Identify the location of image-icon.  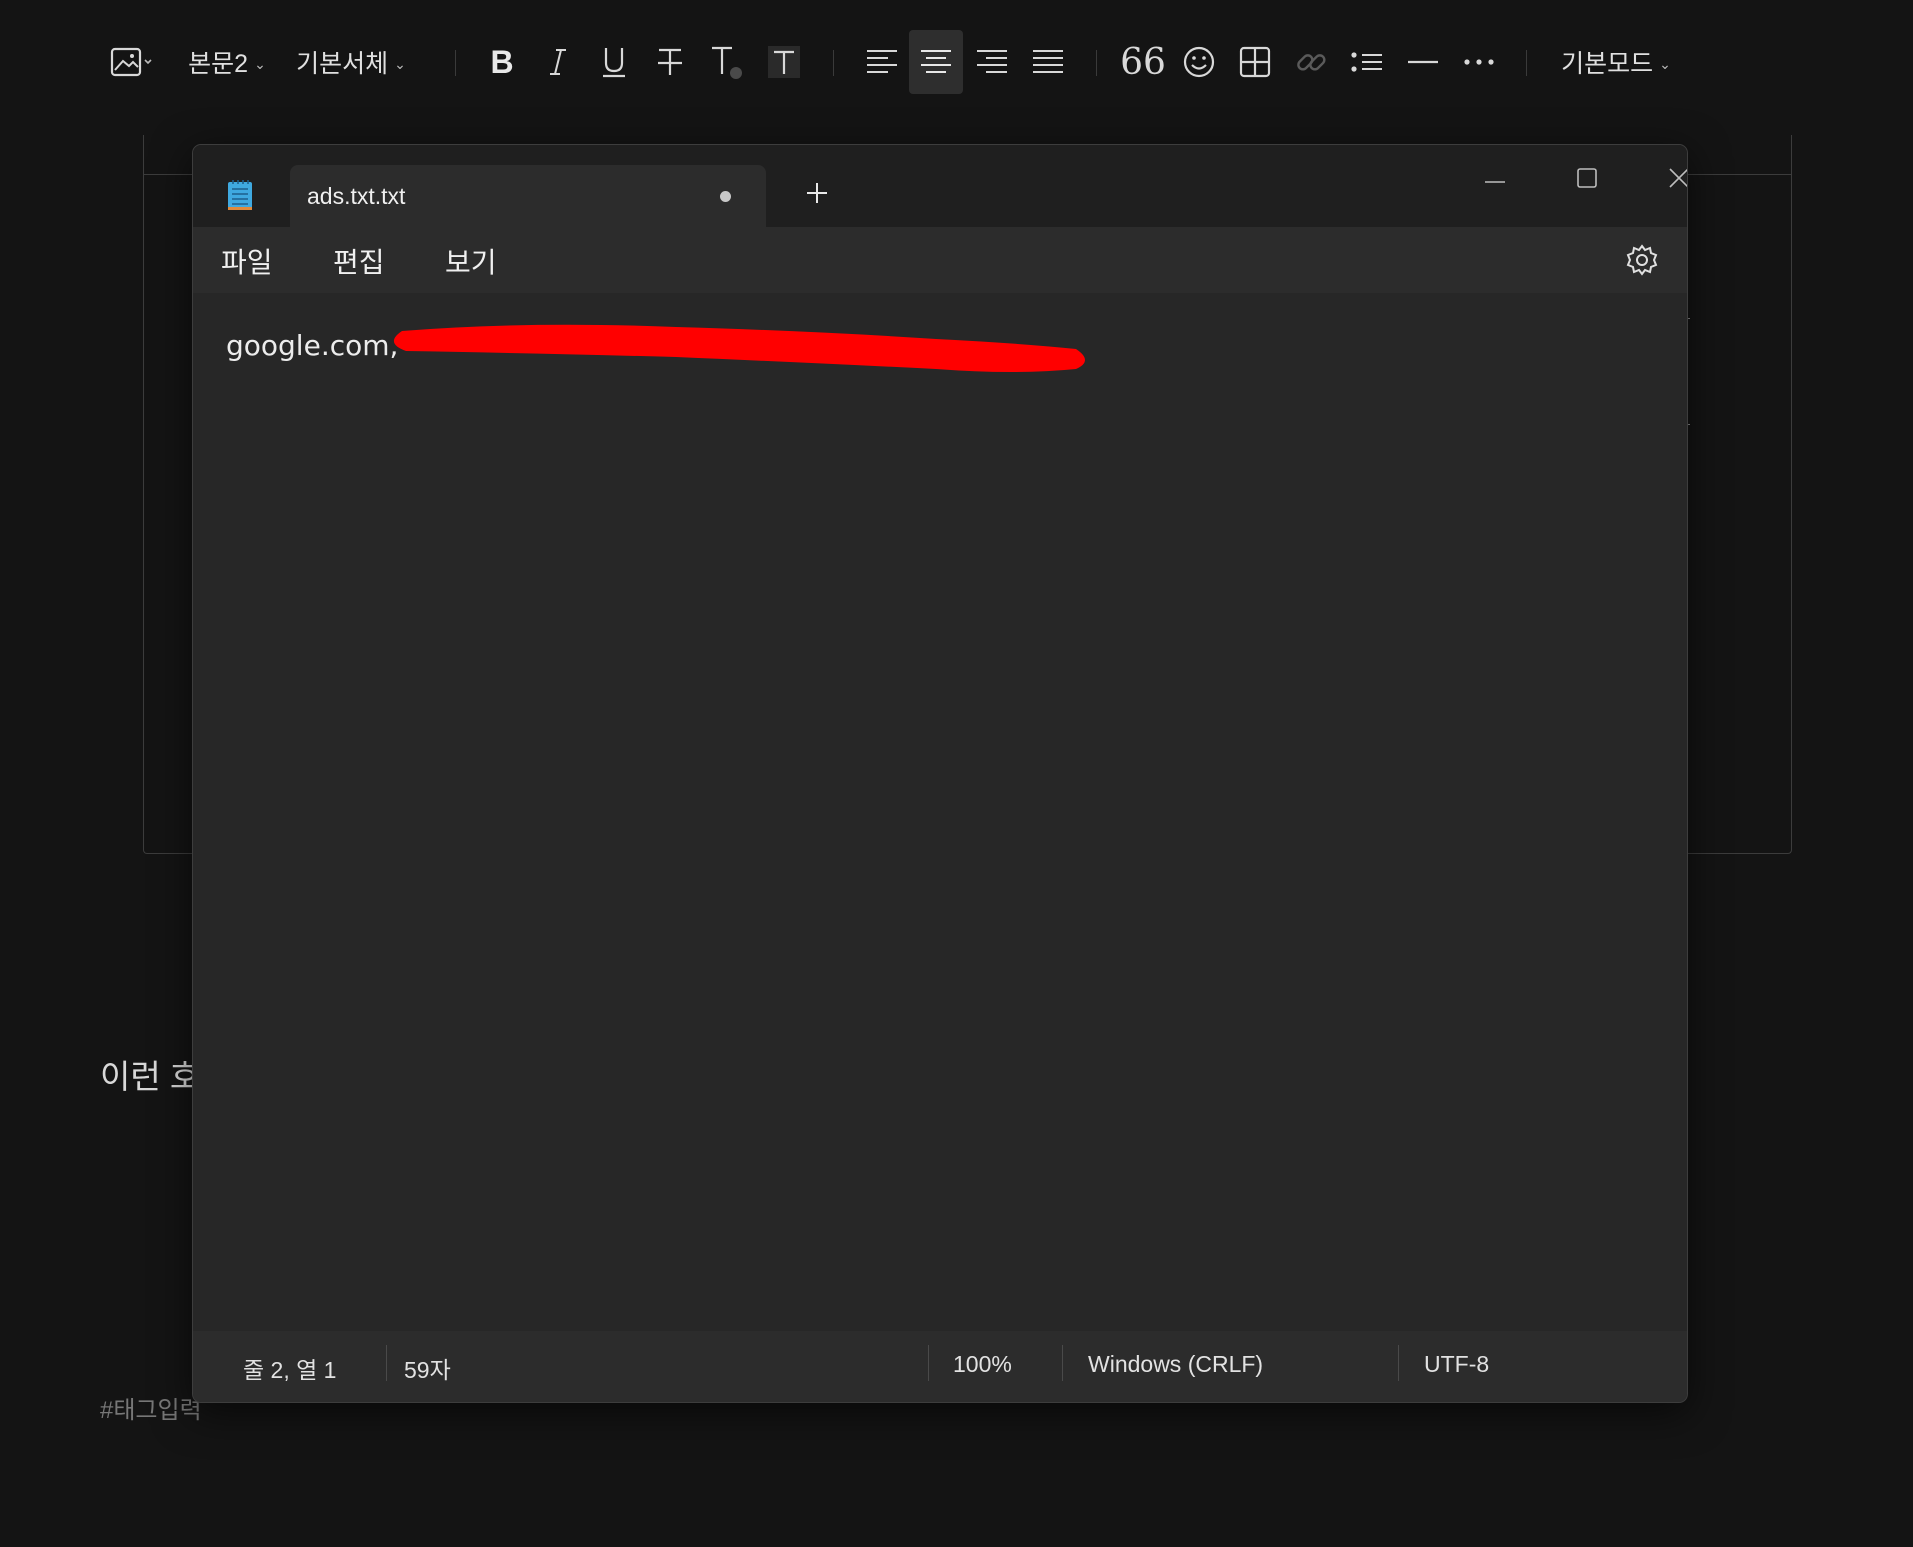
(132, 62).